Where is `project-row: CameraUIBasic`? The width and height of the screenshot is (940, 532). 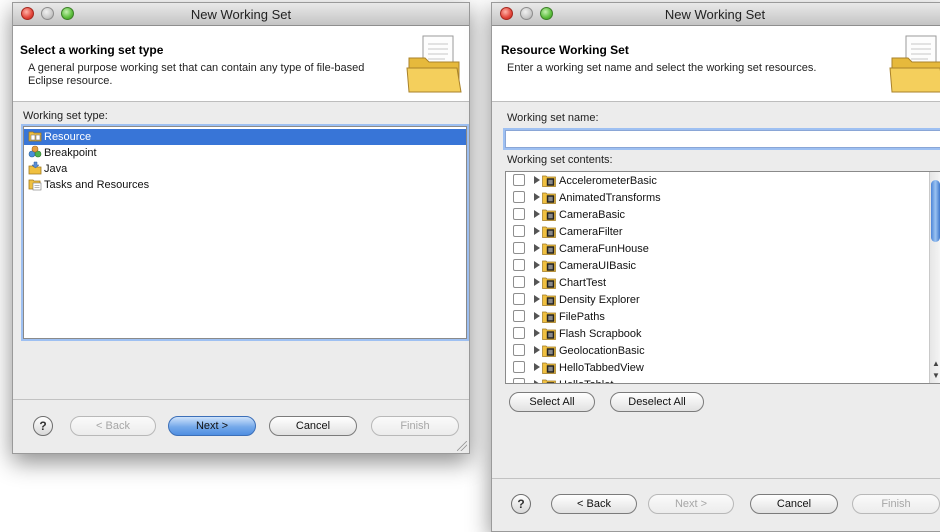 project-row: CameraUIBasic is located at coordinates (718, 266).